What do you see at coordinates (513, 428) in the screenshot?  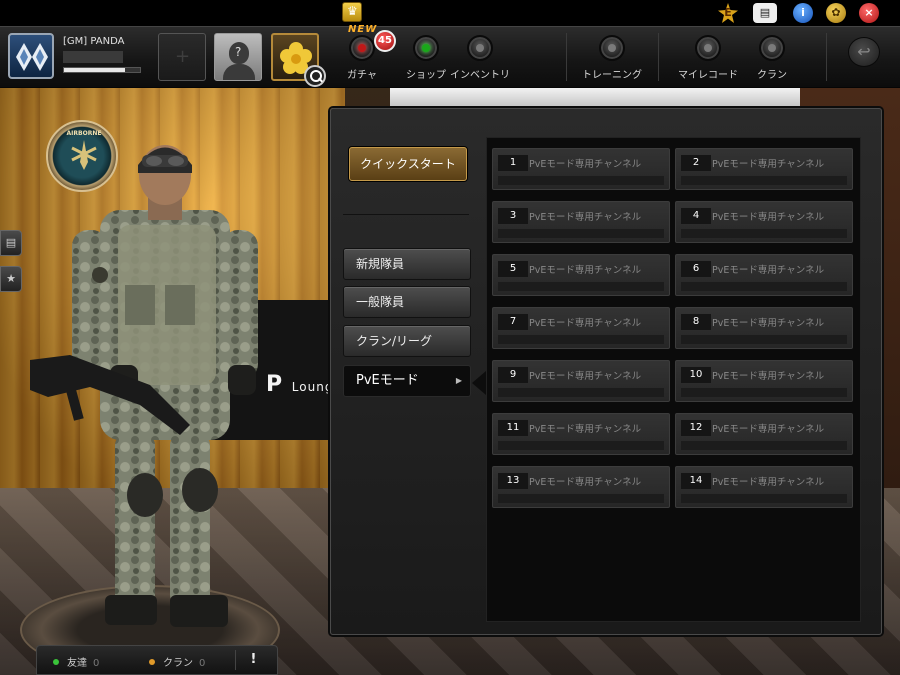 I see `channel-number: 11` at bounding box center [513, 428].